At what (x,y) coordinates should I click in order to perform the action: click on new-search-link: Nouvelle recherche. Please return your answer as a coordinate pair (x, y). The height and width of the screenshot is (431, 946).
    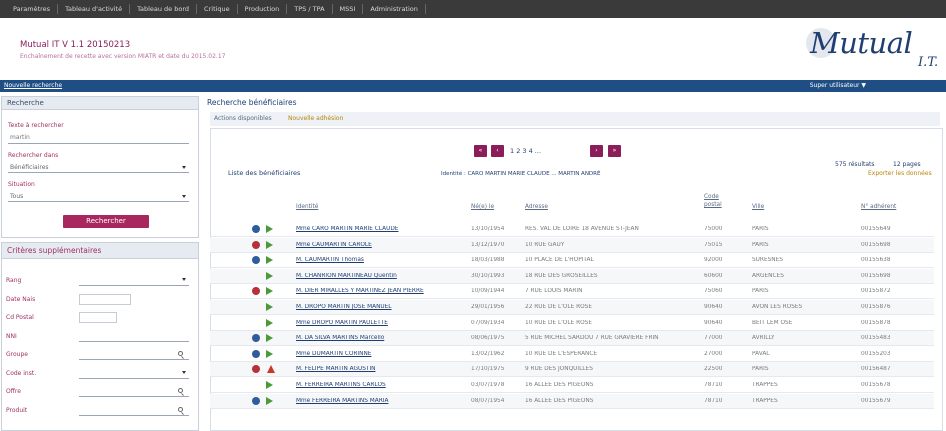
    Looking at the image, I should click on (33, 85).